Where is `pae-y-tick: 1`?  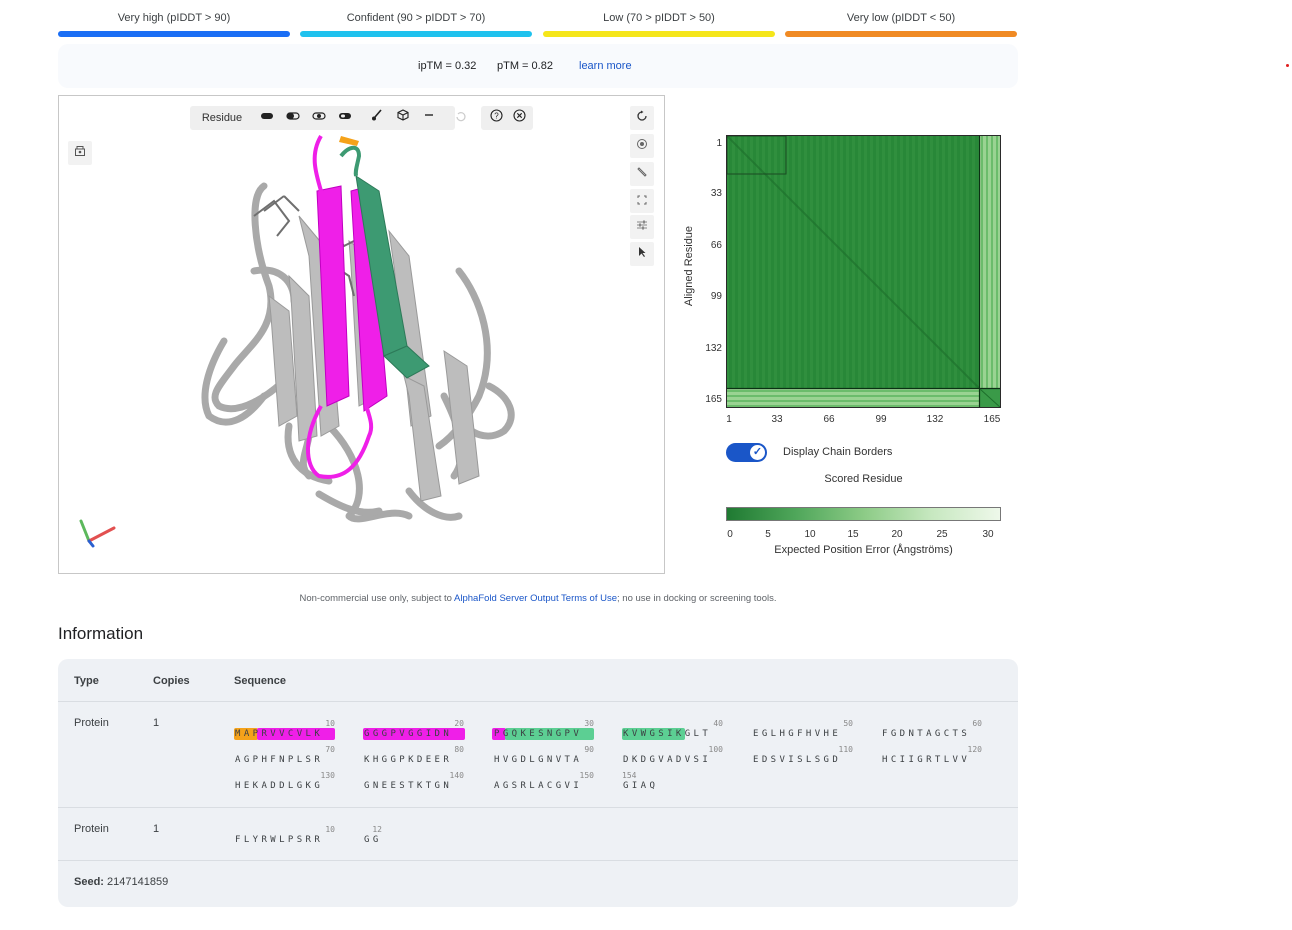 pae-y-tick: 1 is located at coordinates (719, 143).